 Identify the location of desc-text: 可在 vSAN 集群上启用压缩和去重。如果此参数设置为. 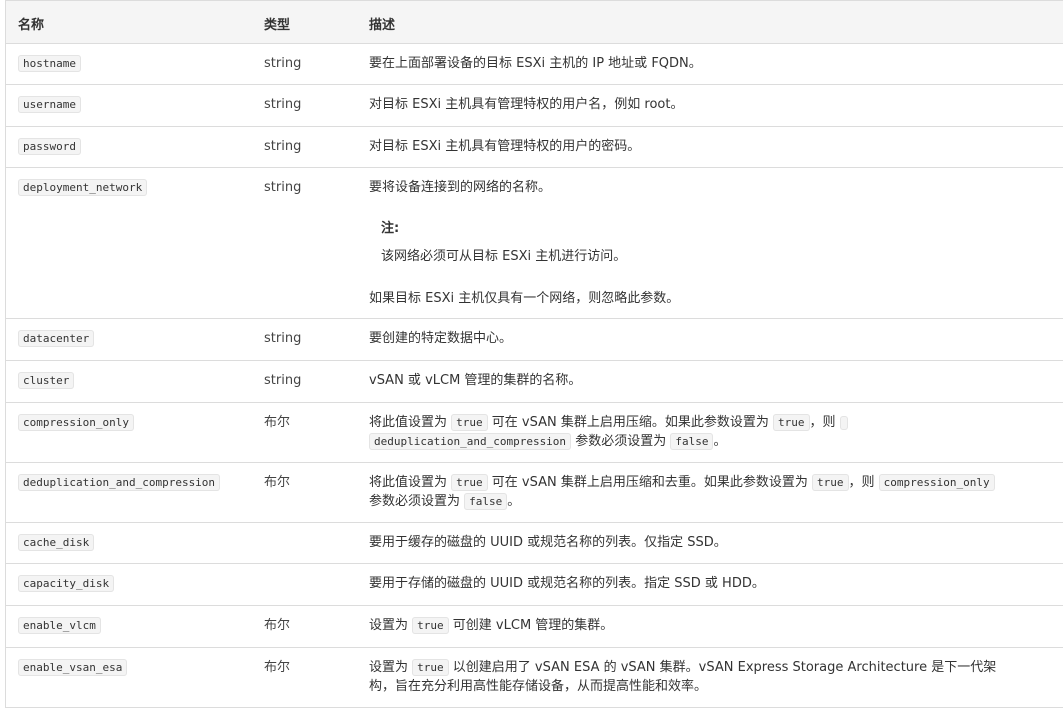
(649, 482).